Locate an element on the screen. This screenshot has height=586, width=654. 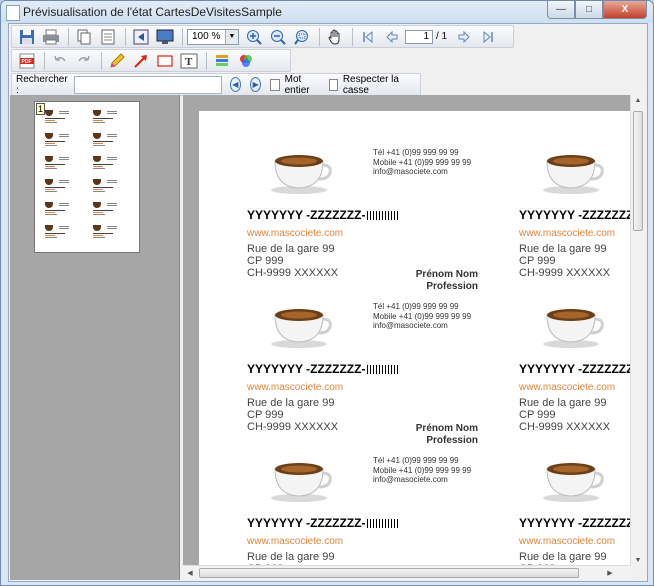
match-case-label: Respecter la casse is located at coordinates (370, 84).